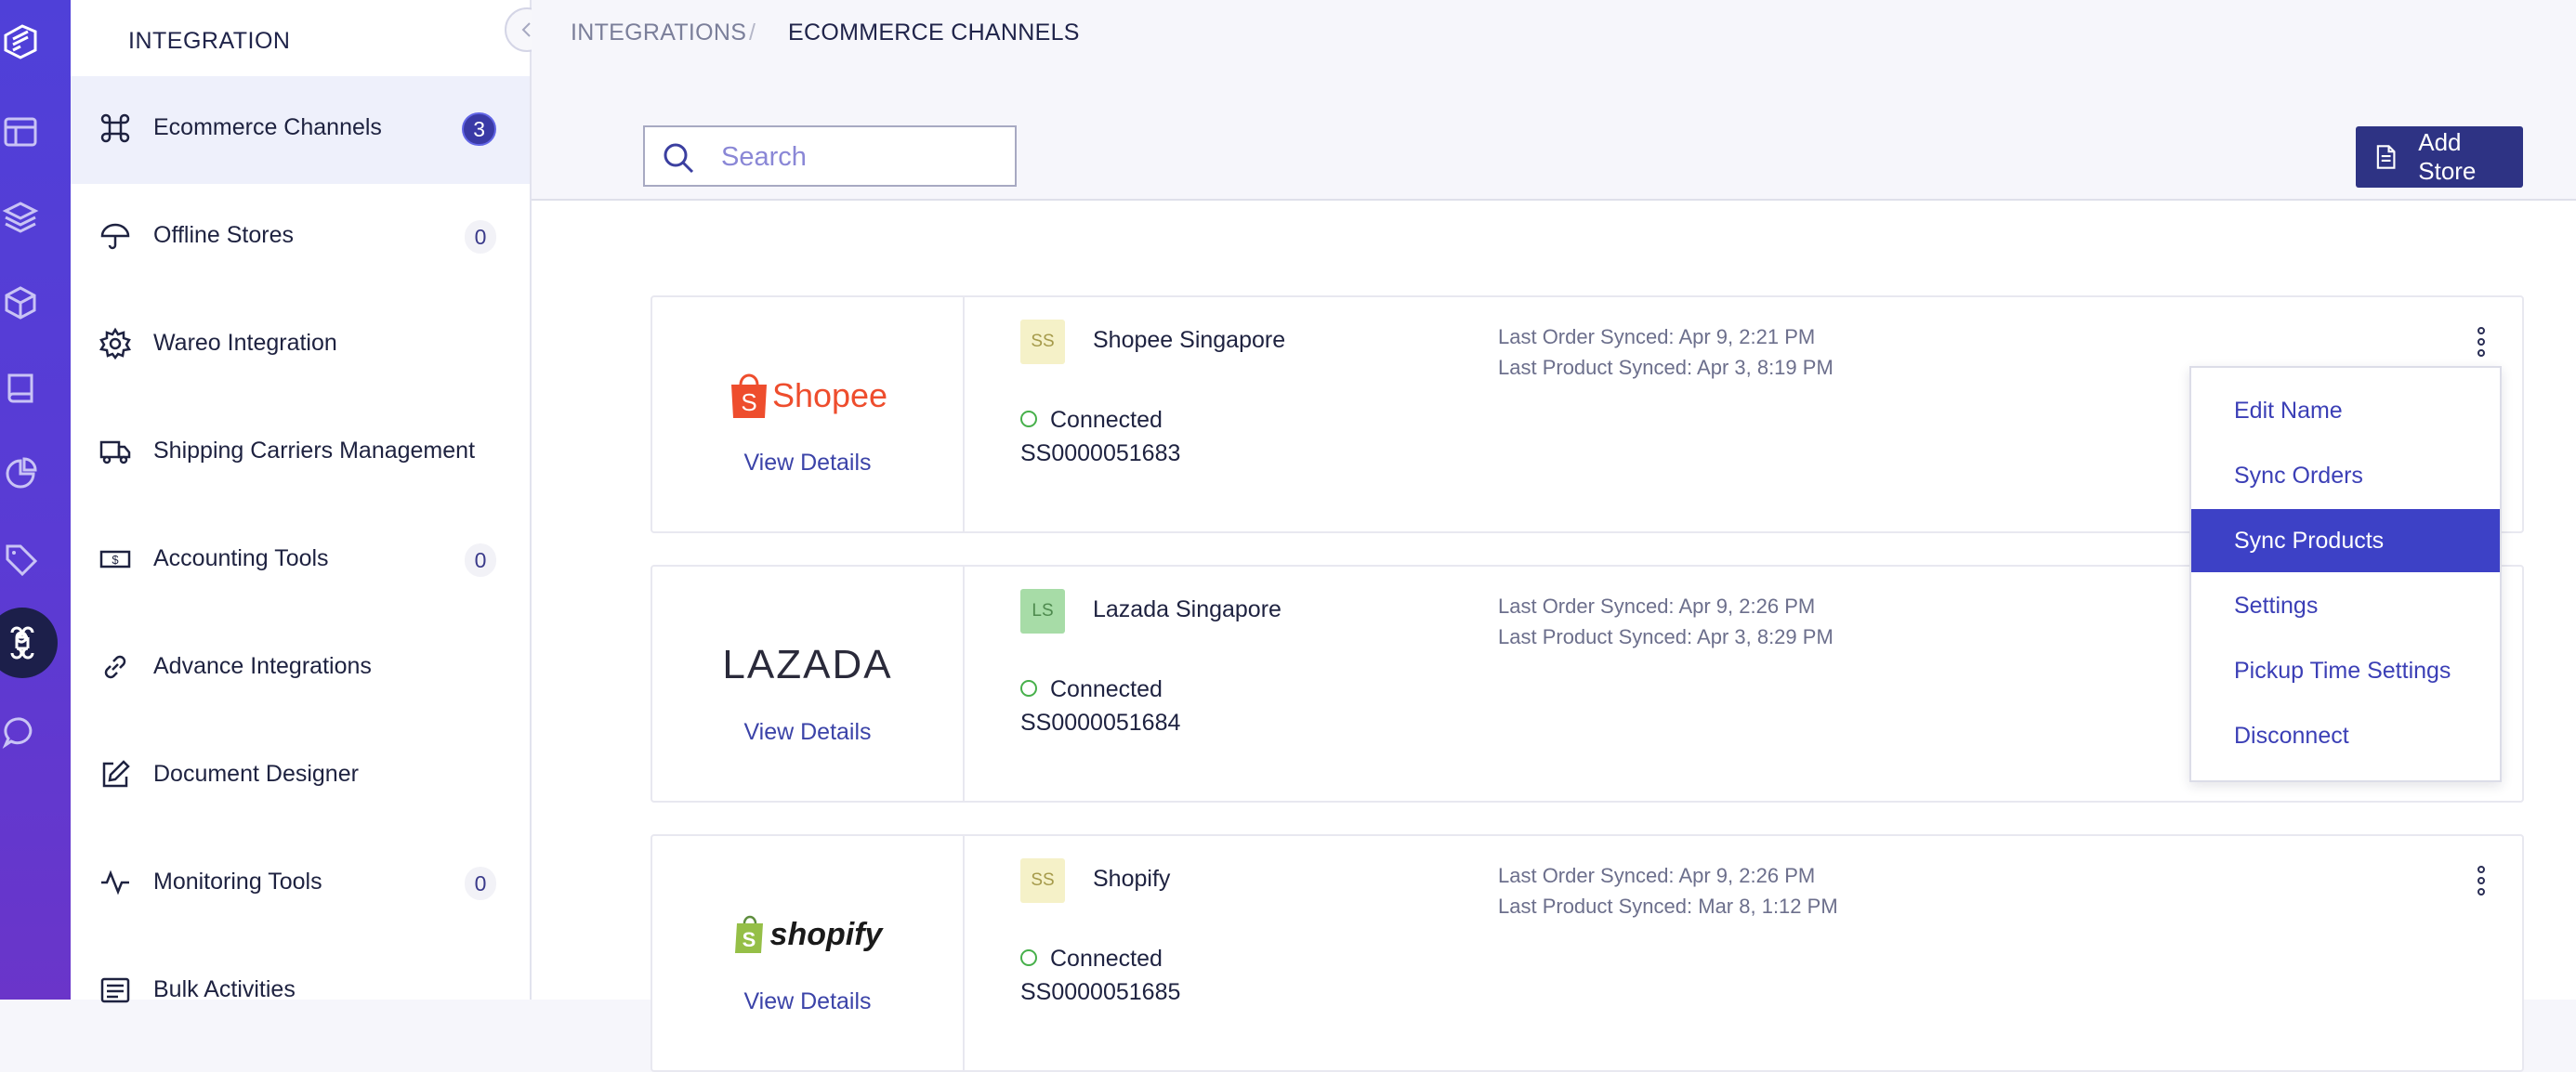  I want to click on store-logo-cell: S shopify View Details, so click(808, 953).